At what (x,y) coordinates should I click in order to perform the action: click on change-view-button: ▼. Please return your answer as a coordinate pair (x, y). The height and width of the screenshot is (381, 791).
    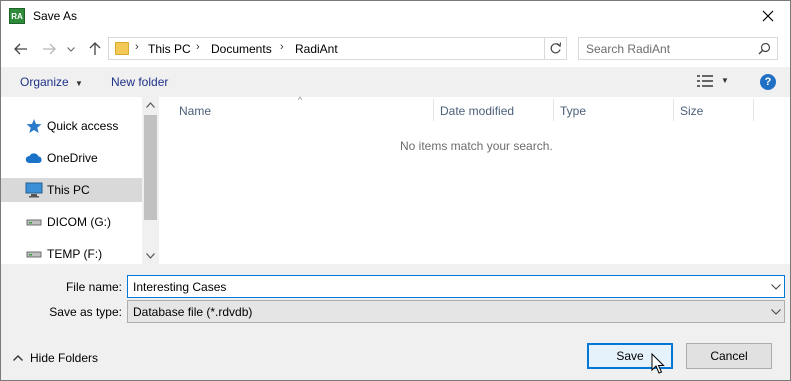
    Looking at the image, I should click on (713, 82).